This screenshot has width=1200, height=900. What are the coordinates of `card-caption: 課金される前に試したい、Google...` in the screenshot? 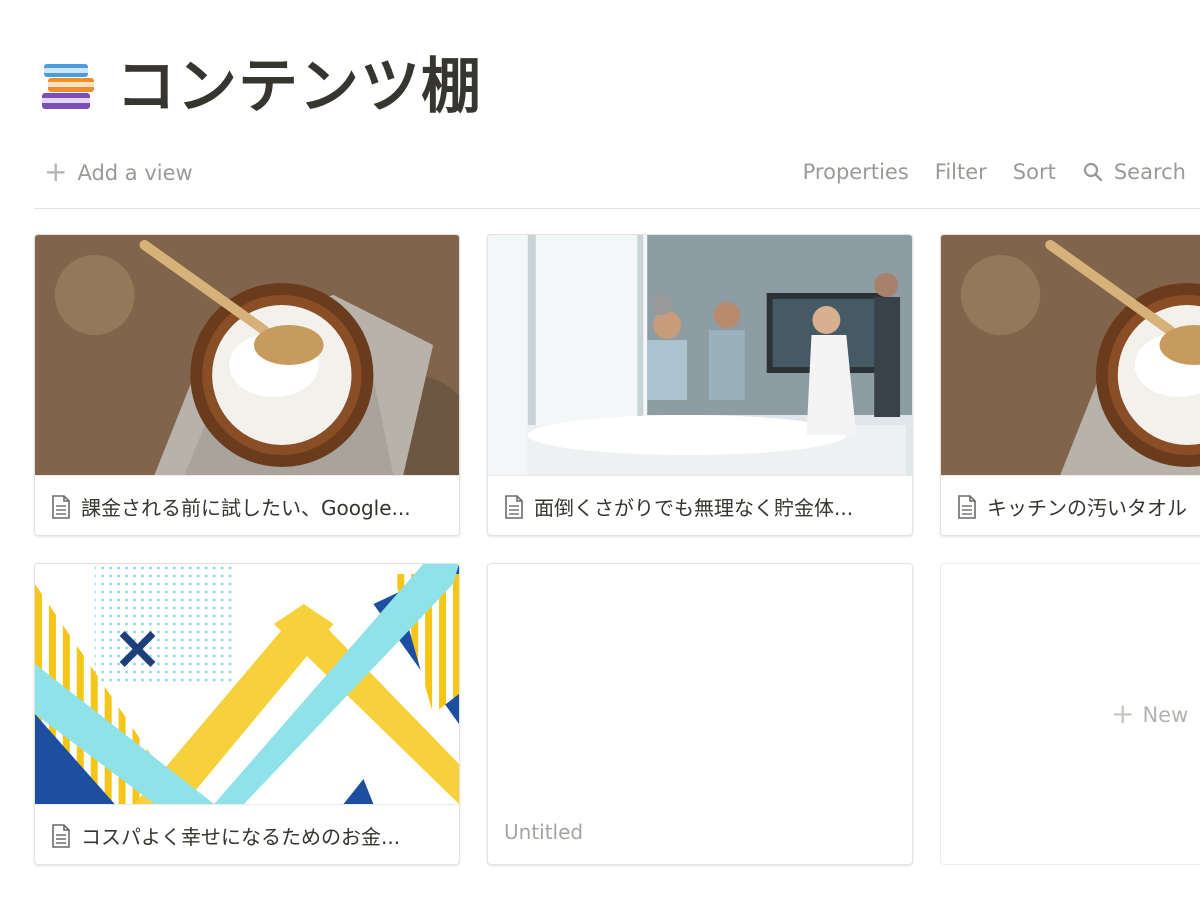 It's located at (247, 505).